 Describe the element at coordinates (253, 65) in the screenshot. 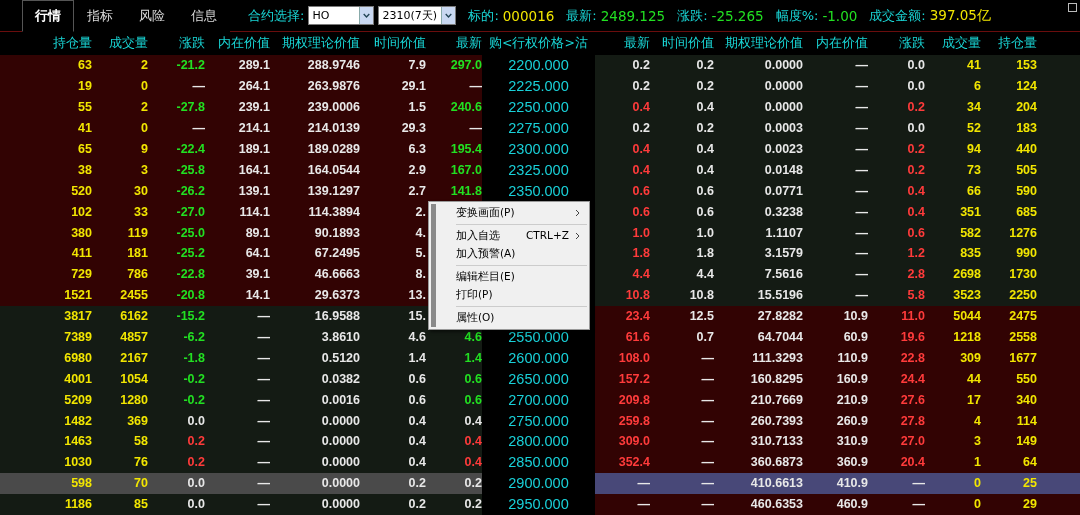

I see `table-cell-text: 289.1` at that location.